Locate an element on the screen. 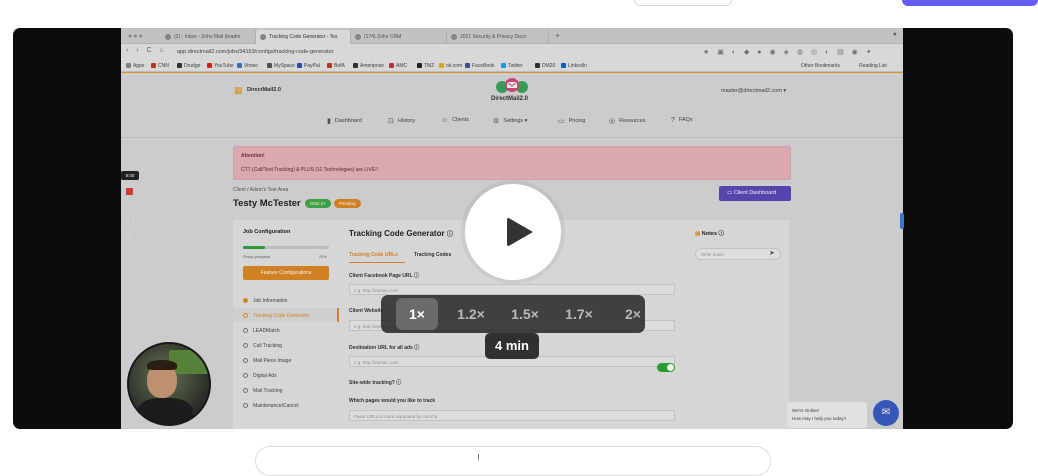  playback-speed-selector: 1× 1.2× 1.5× 1.7× 2× is located at coordinates (513, 314).